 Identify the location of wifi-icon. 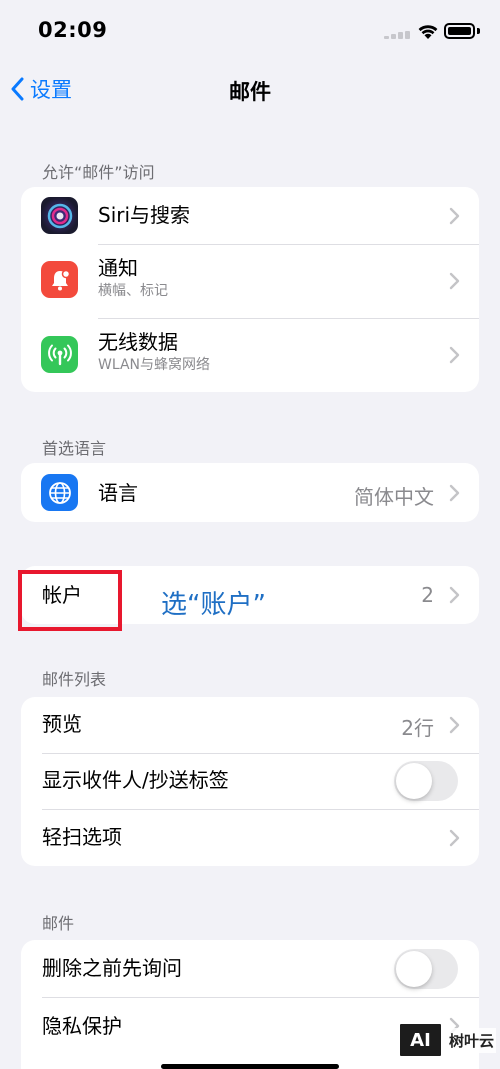
(428, 32).